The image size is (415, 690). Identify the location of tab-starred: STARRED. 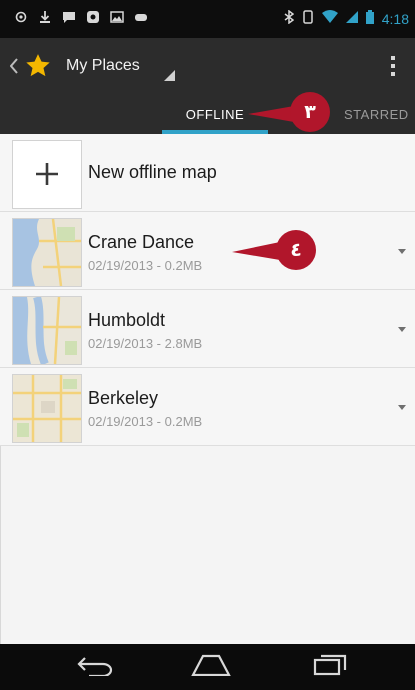
(376, 114).